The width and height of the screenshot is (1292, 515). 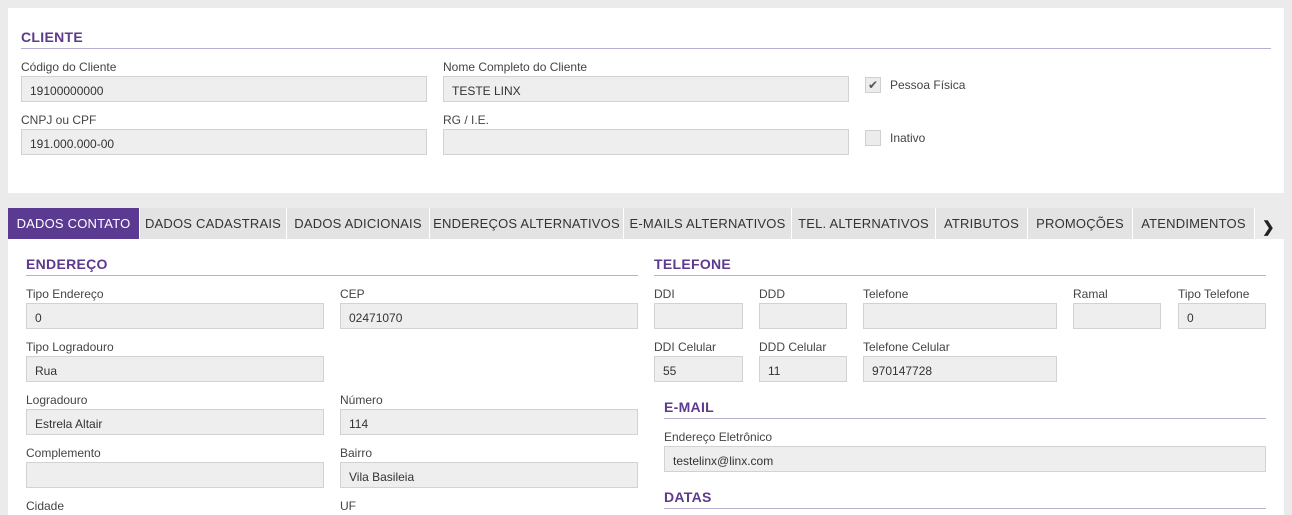 What do you see at coordinates (59, 120) in the screenshot?
I see `cnpj-cpf-label: CNPJ ou CPF` at bounding box center [59, 120].